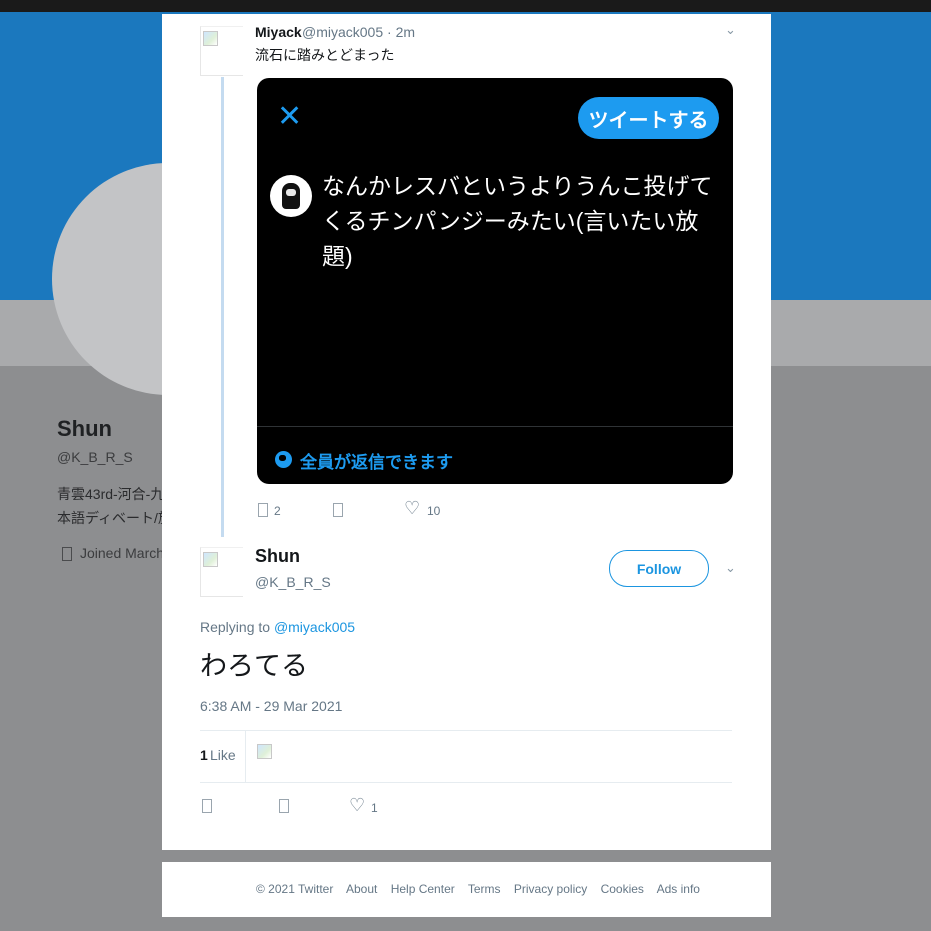 The image size is (931, 931). What do you see at coordinates (659, 568) in the screenshot?
I see `follow-button: Follow` at bounding box center [659, 568].